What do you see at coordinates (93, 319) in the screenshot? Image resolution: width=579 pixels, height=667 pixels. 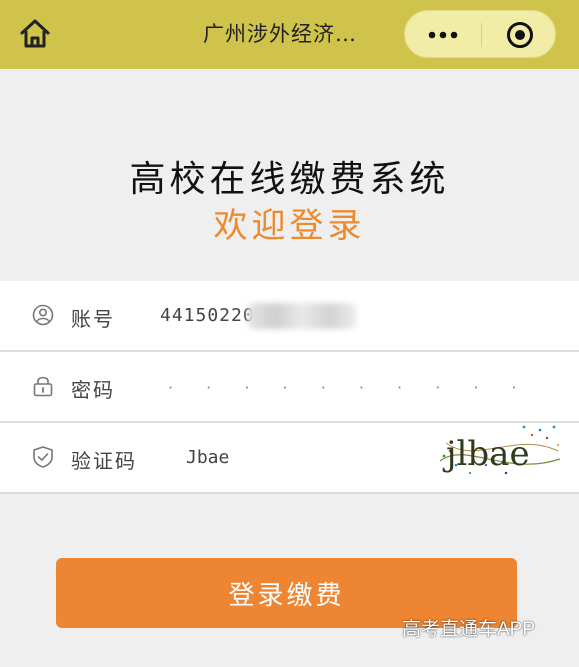 I see `account-label: 账号` at bounding box center [93, 319].